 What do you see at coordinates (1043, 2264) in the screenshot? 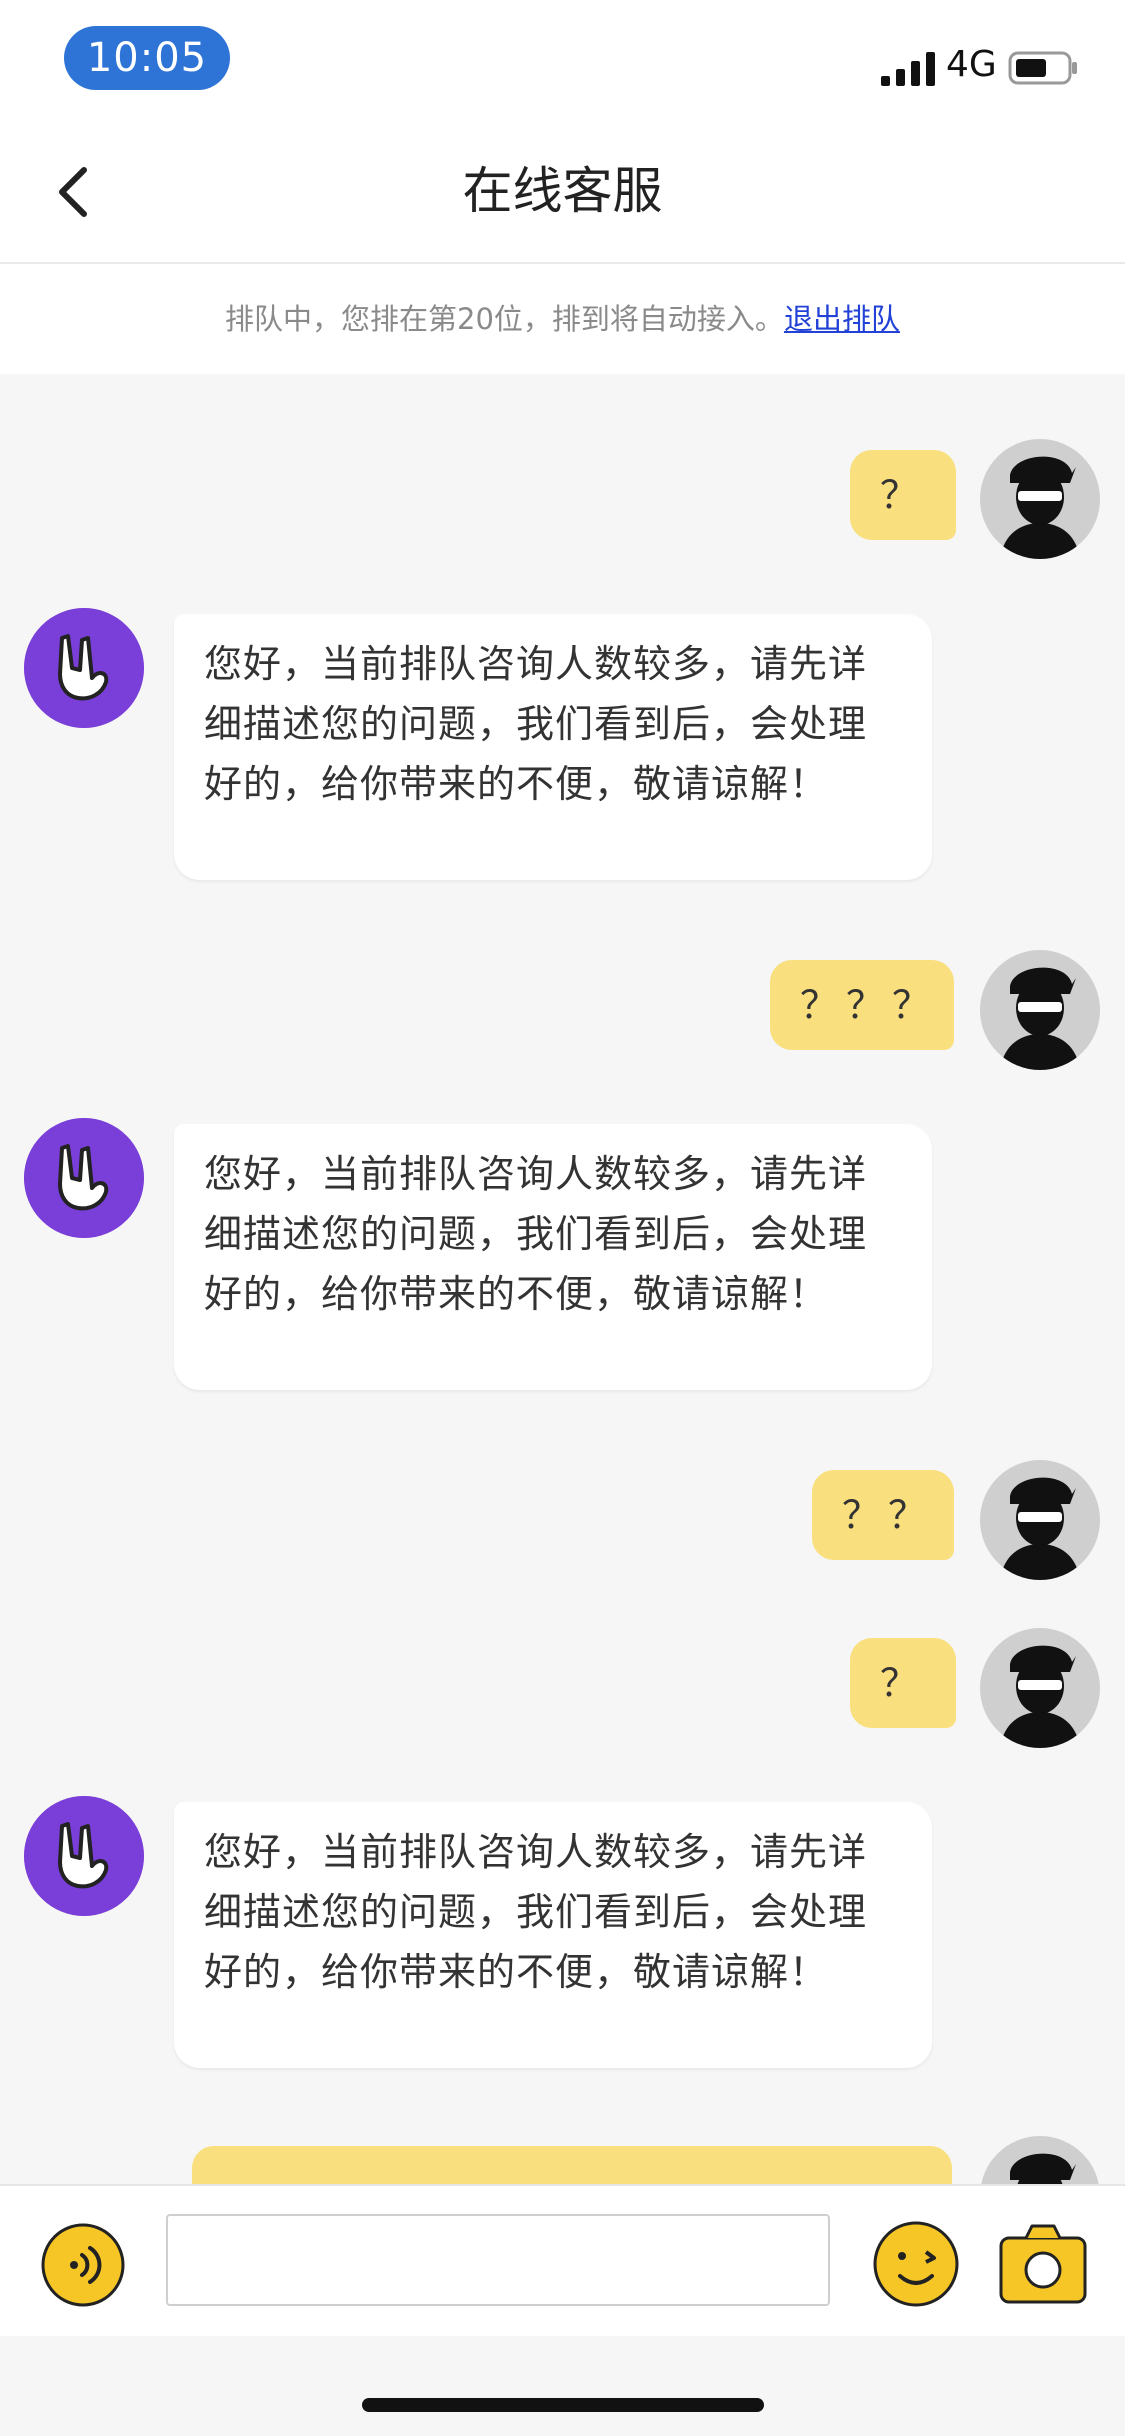
I see `camera-icon` at bounding box center [1043, 2264].